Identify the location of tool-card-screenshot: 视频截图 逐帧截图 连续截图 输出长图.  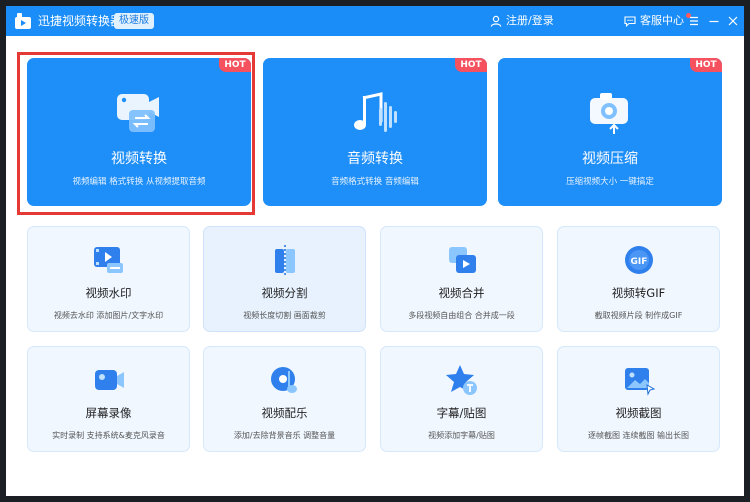
(638, 399).